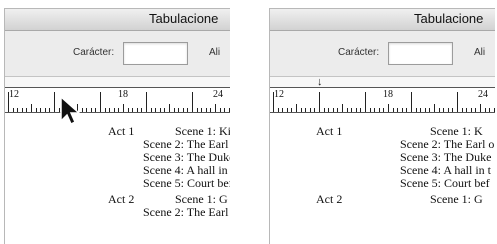 Image resolution: width=497 pixels, height=244 pixels. Describe the element at coordinates (320, 82) in the screenshot. I see `tab-stop-marker: ↓` at that location.